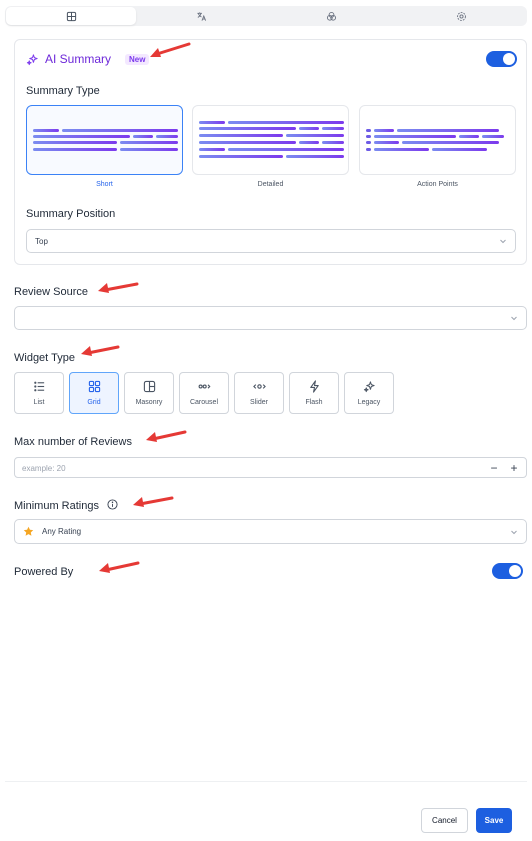 The width and height of the screenshot is (532, 841). Describe the element at coordinates (494, 468) in the screenshot. I see `decrement-button: −` at that location.